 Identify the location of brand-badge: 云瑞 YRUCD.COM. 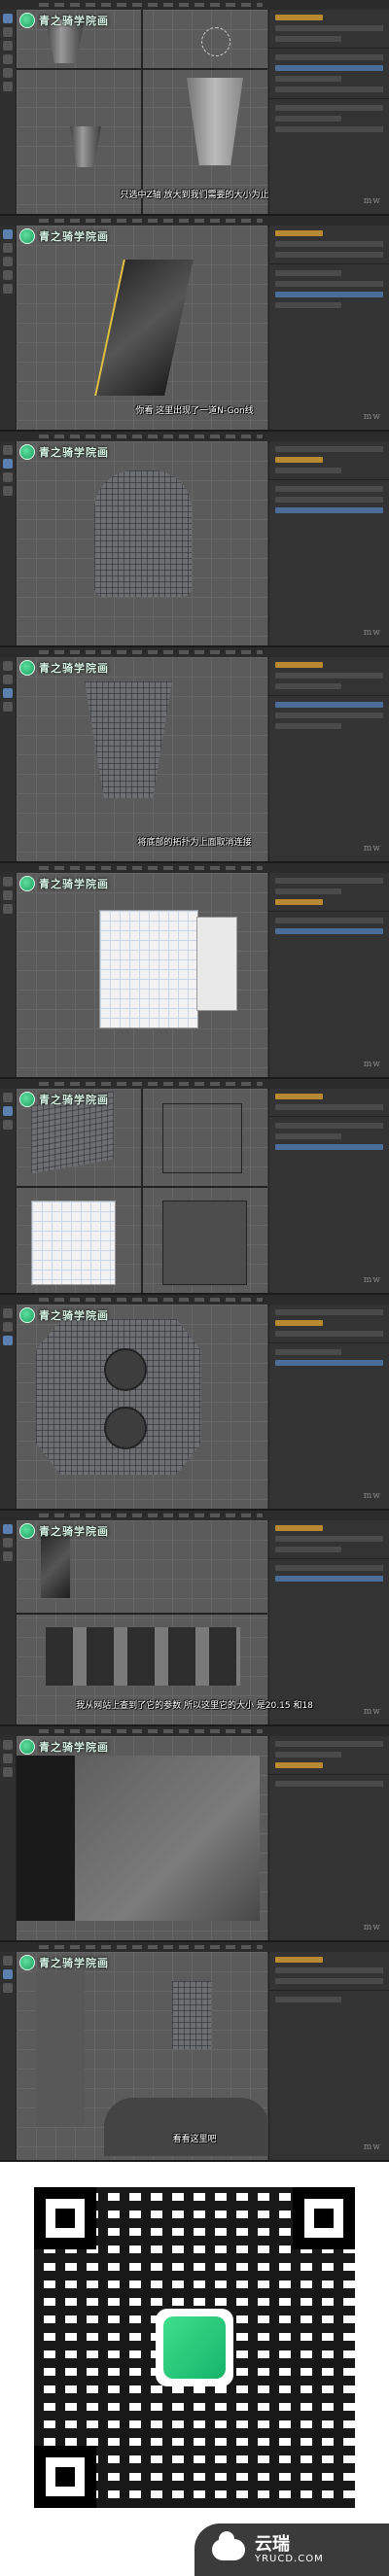
(291, 2550).